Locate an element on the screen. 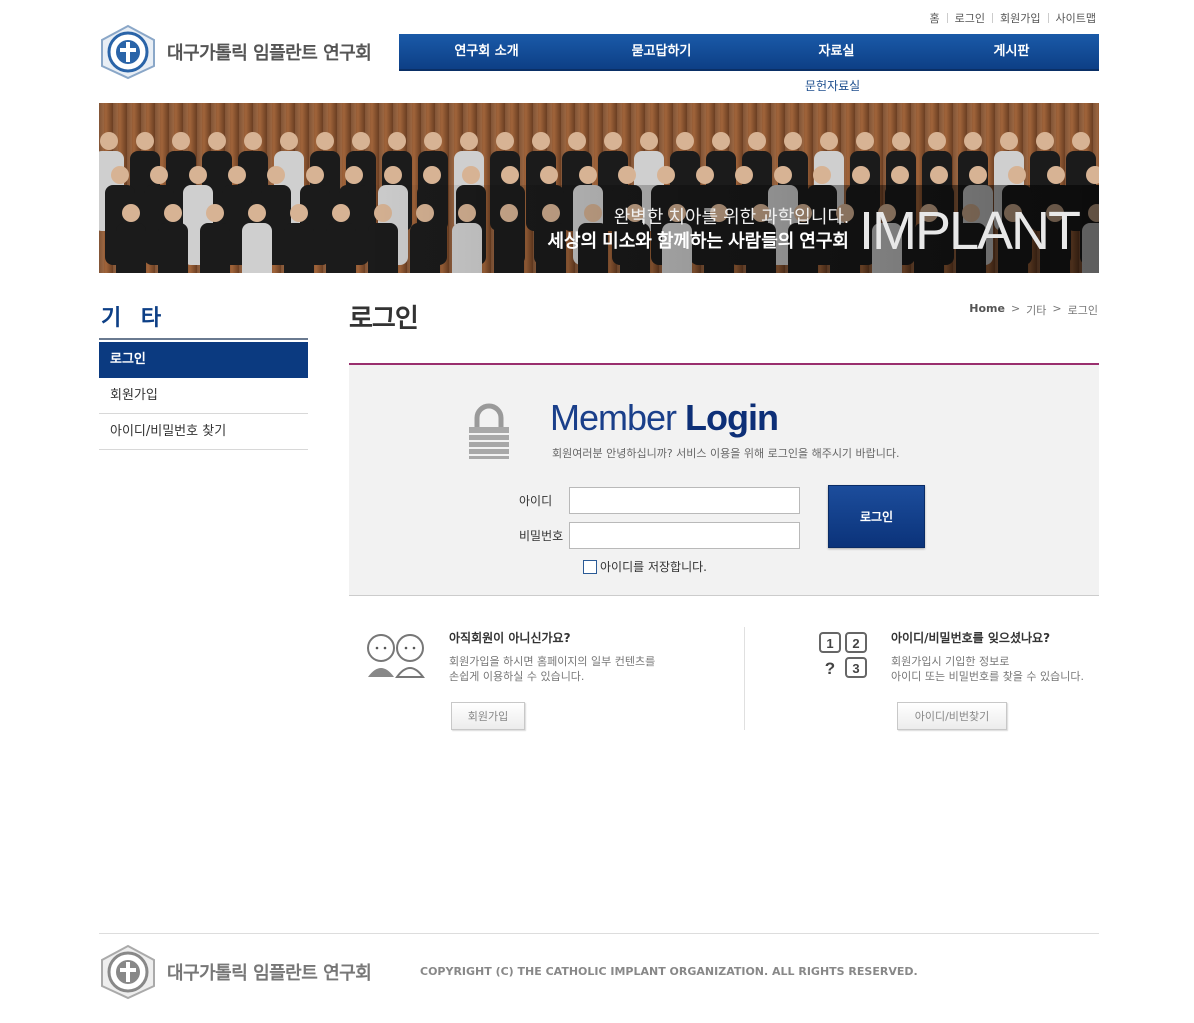  key-digit: 1 is located at coordinates (829, 643).